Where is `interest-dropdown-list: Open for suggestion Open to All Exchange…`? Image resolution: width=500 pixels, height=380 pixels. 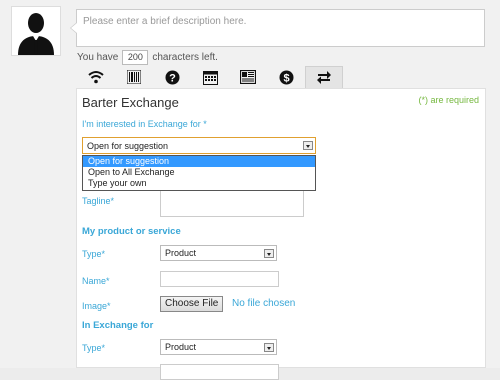 interest-dropdown-list: Open for suggestion Open to All Exchange… is located at coordinates (199, 173).